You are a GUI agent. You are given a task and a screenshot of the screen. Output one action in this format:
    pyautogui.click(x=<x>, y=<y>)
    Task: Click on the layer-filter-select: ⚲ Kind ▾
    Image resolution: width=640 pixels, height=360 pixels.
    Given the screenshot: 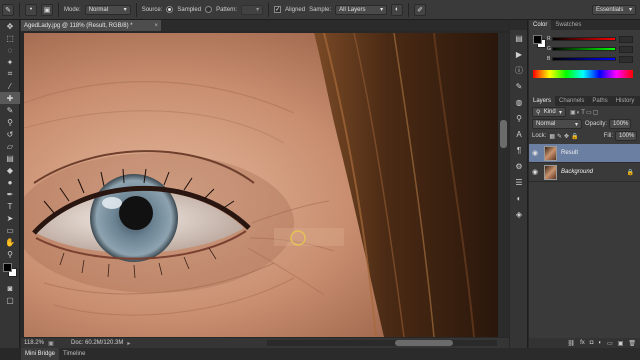 What is the action you would take?
    pyautogui.click(x=549, y=112)
    